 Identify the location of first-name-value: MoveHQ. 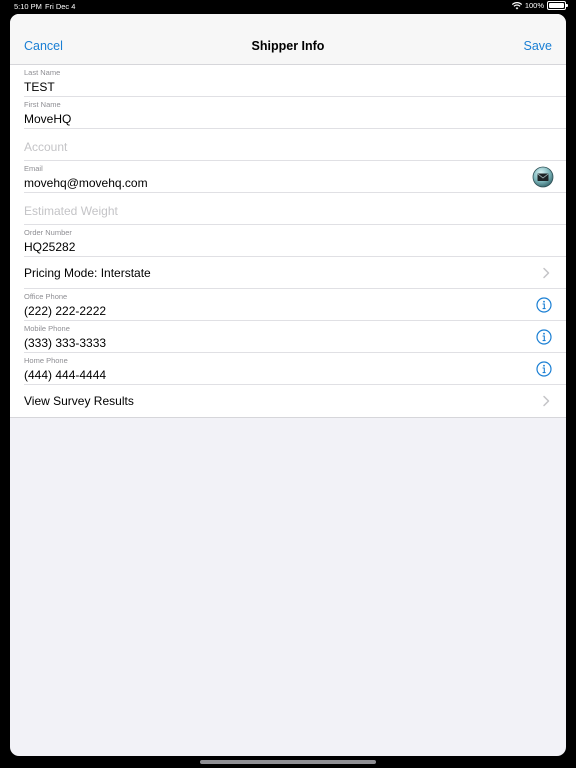
(47, 119).